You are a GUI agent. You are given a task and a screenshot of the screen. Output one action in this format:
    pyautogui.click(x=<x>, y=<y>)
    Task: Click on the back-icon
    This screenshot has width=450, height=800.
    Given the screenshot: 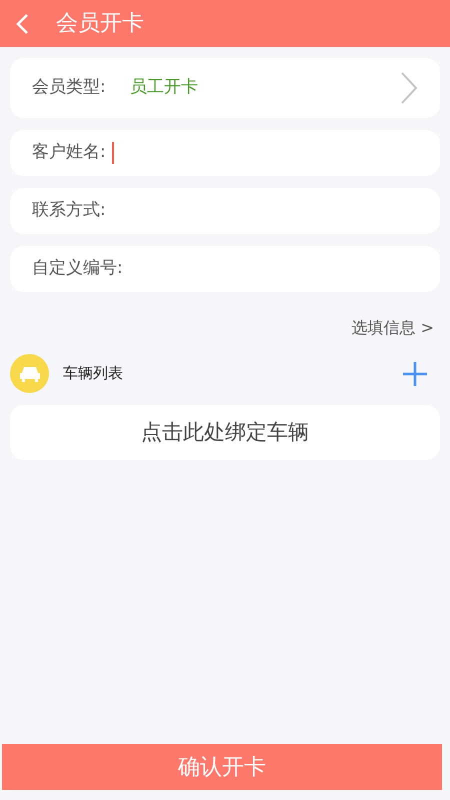 What is the action you would take?
    pyautogui.click(x=22, y=23)
    